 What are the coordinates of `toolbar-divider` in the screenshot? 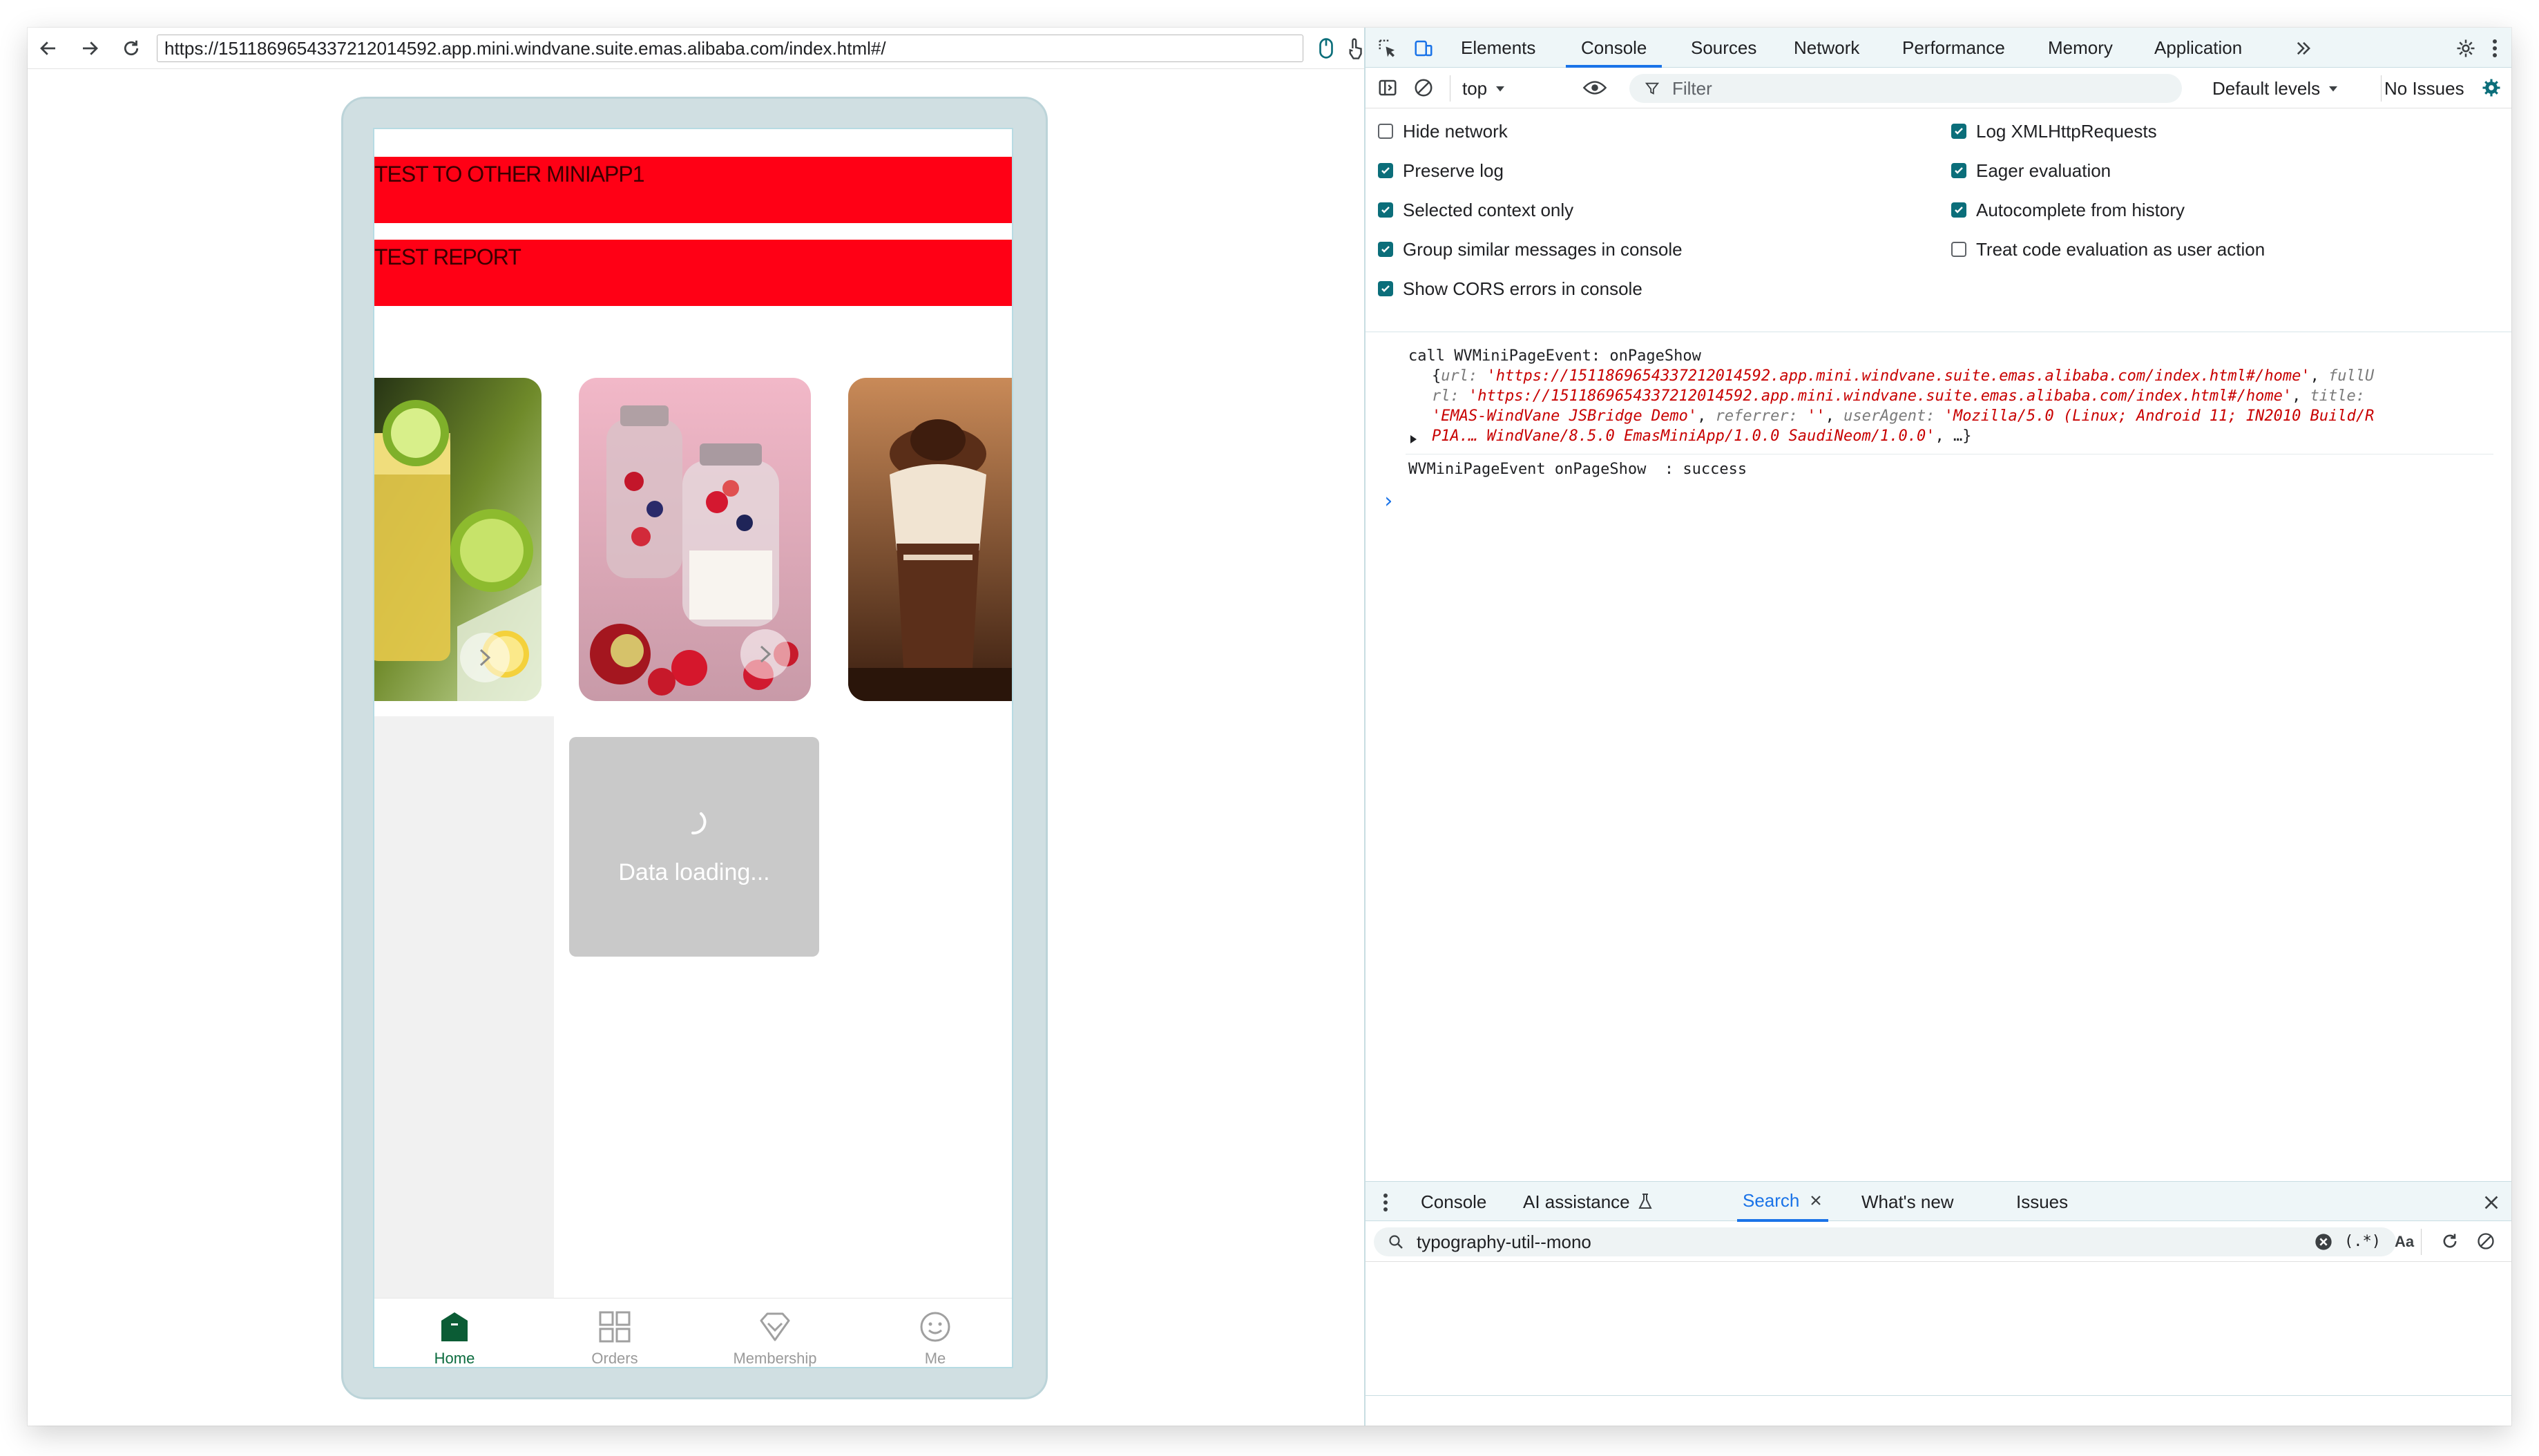 It's located at (2381, 88).